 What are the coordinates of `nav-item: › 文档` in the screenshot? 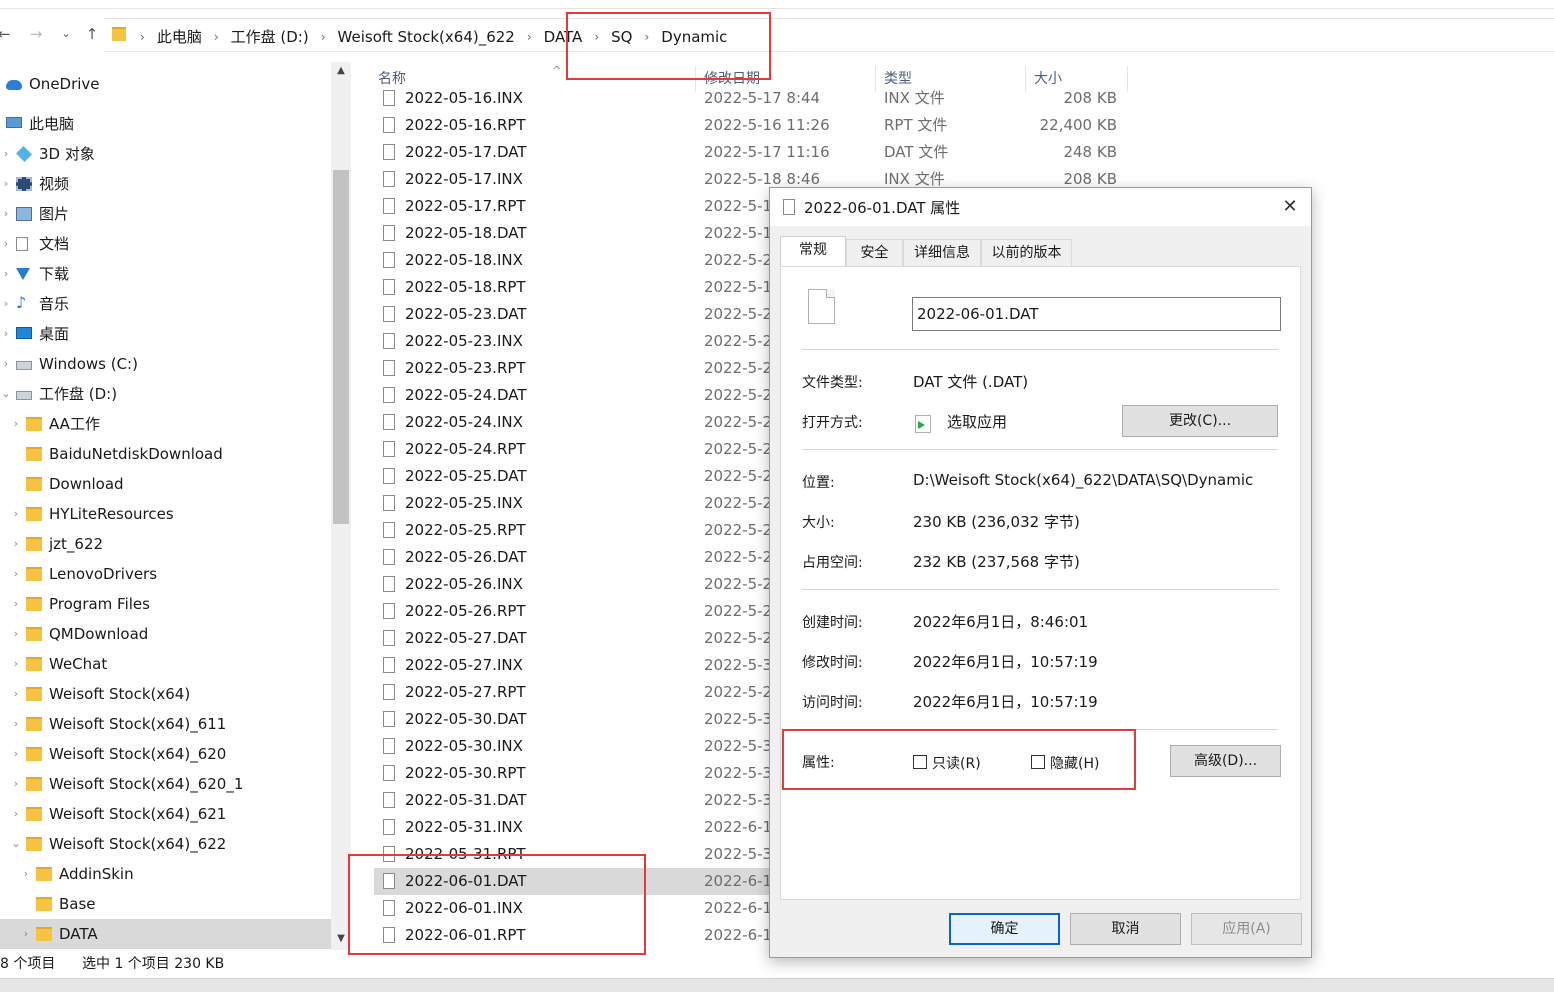 It's located at (165, 244).